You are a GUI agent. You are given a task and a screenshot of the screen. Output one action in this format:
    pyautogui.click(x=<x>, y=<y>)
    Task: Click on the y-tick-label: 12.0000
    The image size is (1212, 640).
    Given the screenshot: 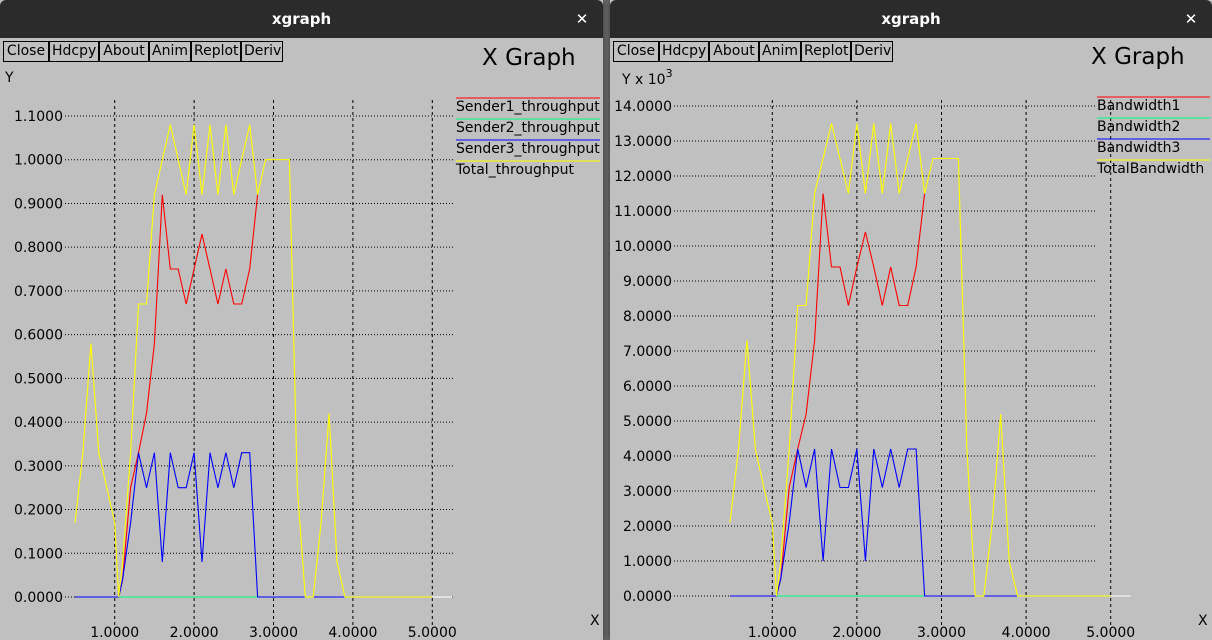 What is the action you would take?
    pyautogui.click(x=643, y=177)
    